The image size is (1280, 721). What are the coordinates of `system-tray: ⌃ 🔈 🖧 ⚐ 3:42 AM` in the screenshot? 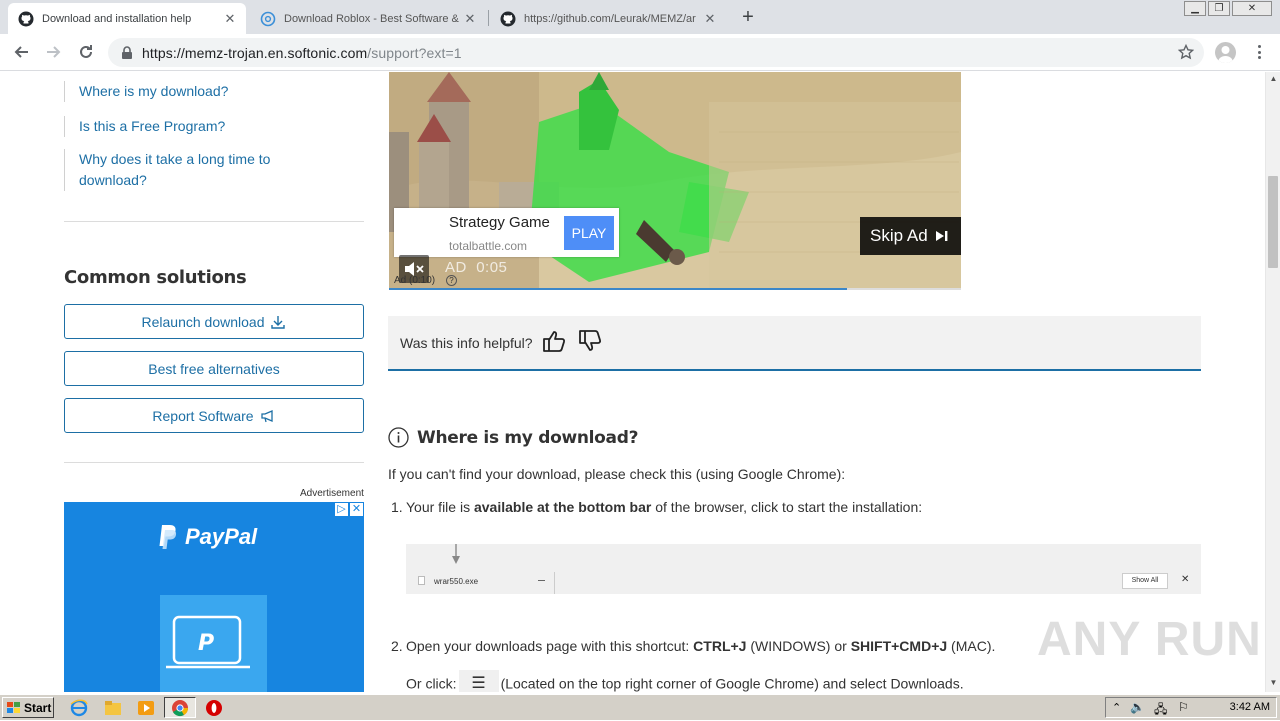 It's located at (1191, 707).